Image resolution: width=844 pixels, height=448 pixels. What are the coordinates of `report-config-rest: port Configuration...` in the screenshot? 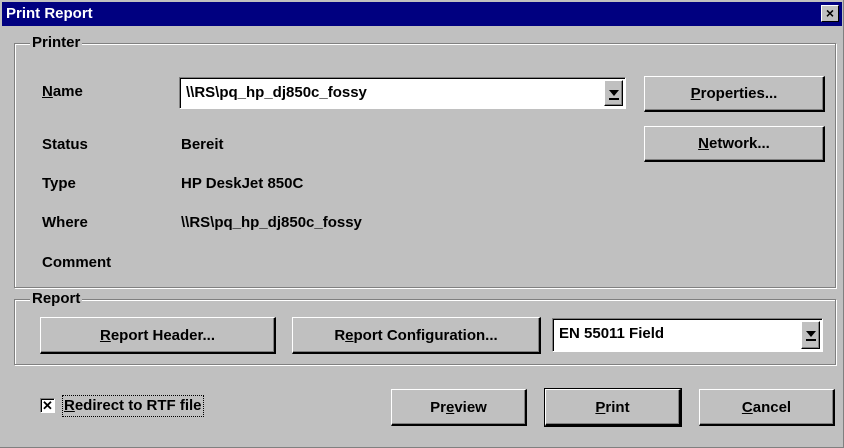 It's located at (425, 335).